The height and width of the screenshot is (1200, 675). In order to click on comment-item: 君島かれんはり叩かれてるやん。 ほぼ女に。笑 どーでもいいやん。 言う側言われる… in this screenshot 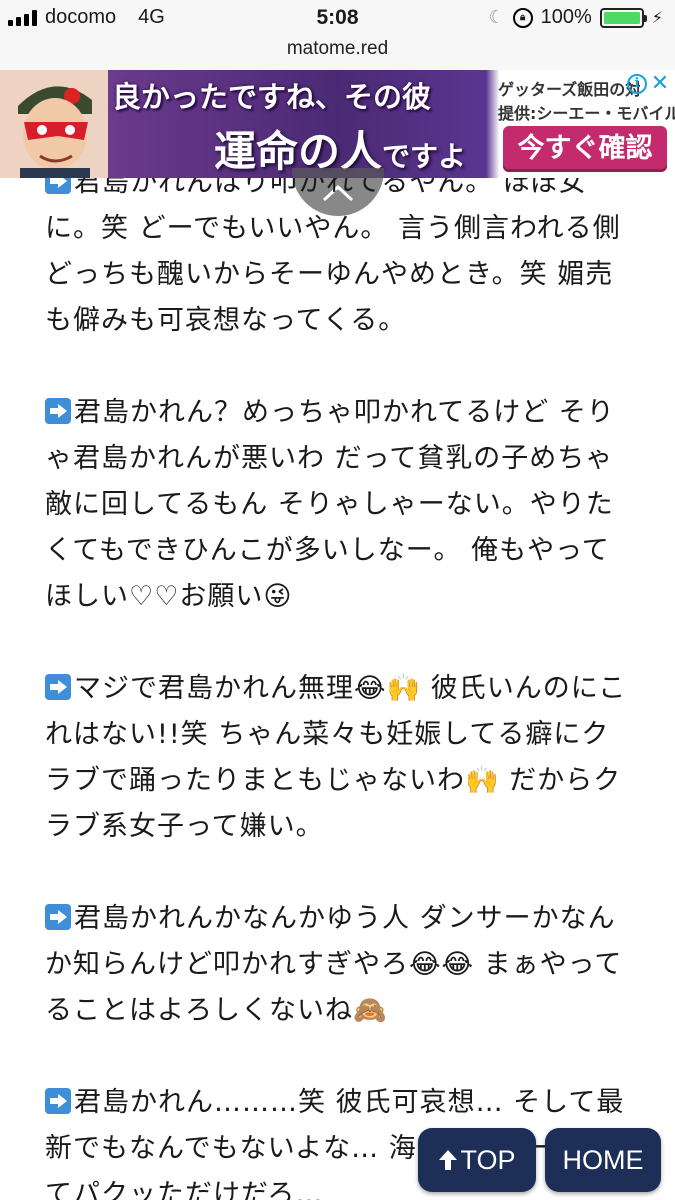, I will do `click(340, 261)`.